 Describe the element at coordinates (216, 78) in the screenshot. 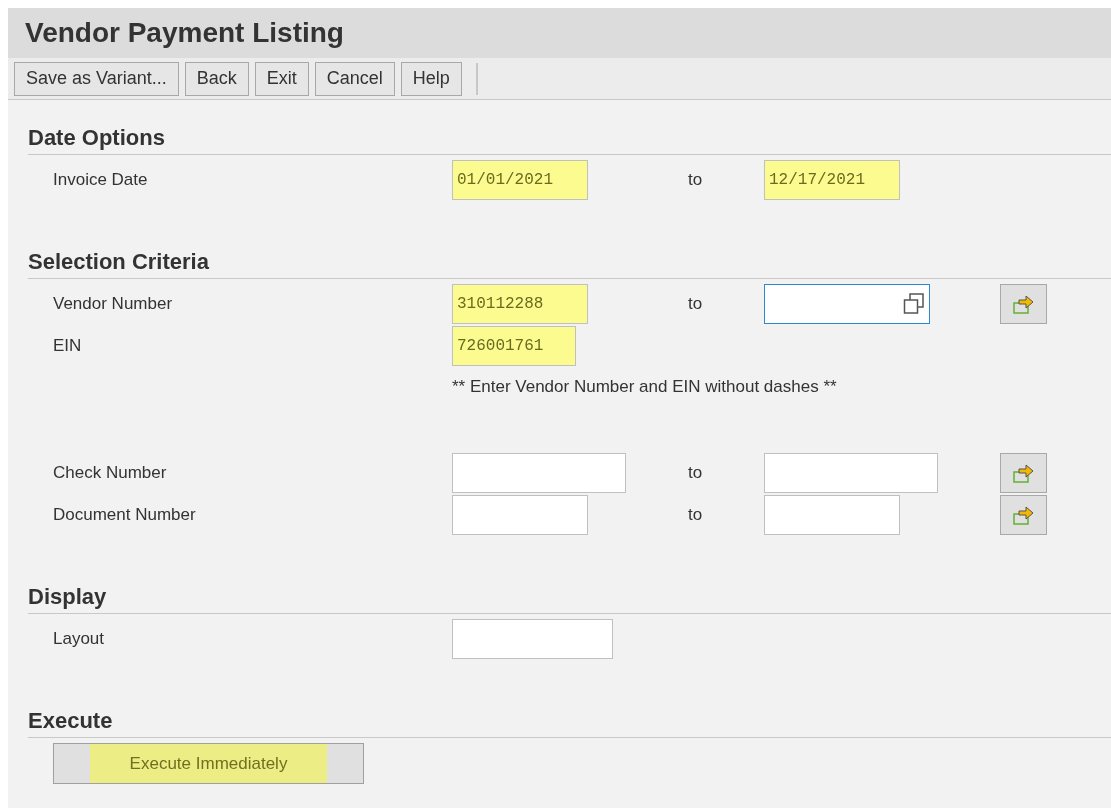

I see `toolbar-button: Back` at that location.